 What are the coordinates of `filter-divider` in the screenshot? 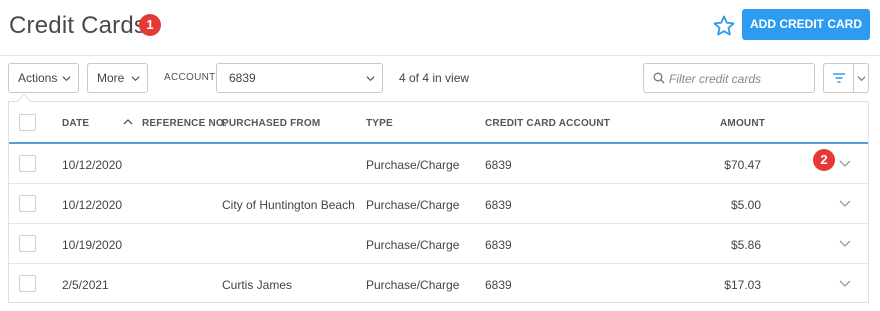 It's located at (853, 78).